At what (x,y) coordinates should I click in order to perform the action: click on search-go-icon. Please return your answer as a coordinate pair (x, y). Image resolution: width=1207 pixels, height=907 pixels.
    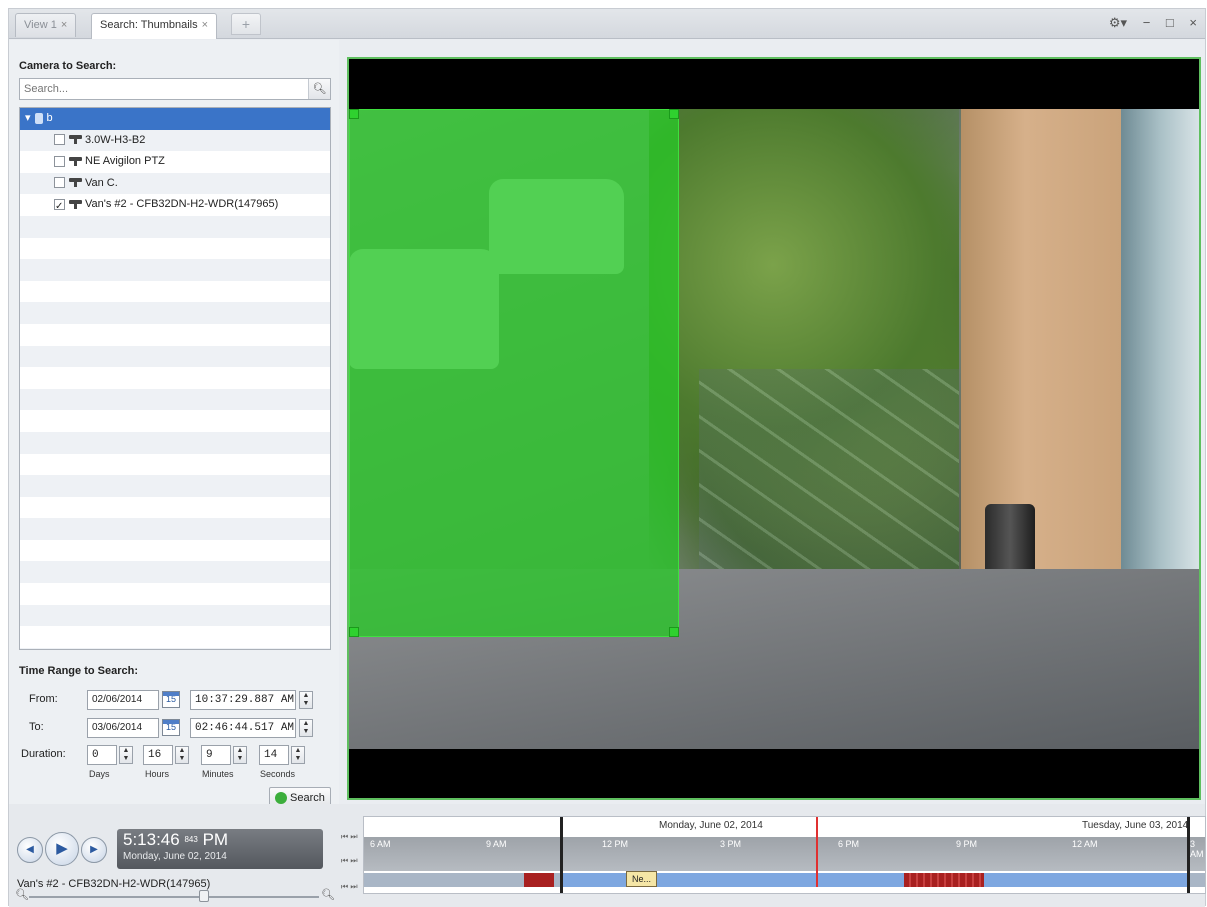
    Looking at the image, I should click on (281, 798).